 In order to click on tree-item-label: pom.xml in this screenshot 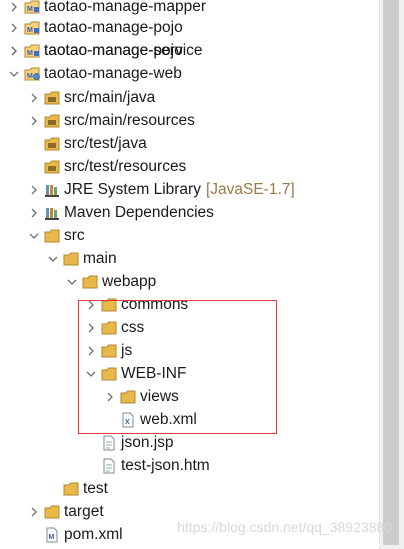, I will do `click(93, 534)`.